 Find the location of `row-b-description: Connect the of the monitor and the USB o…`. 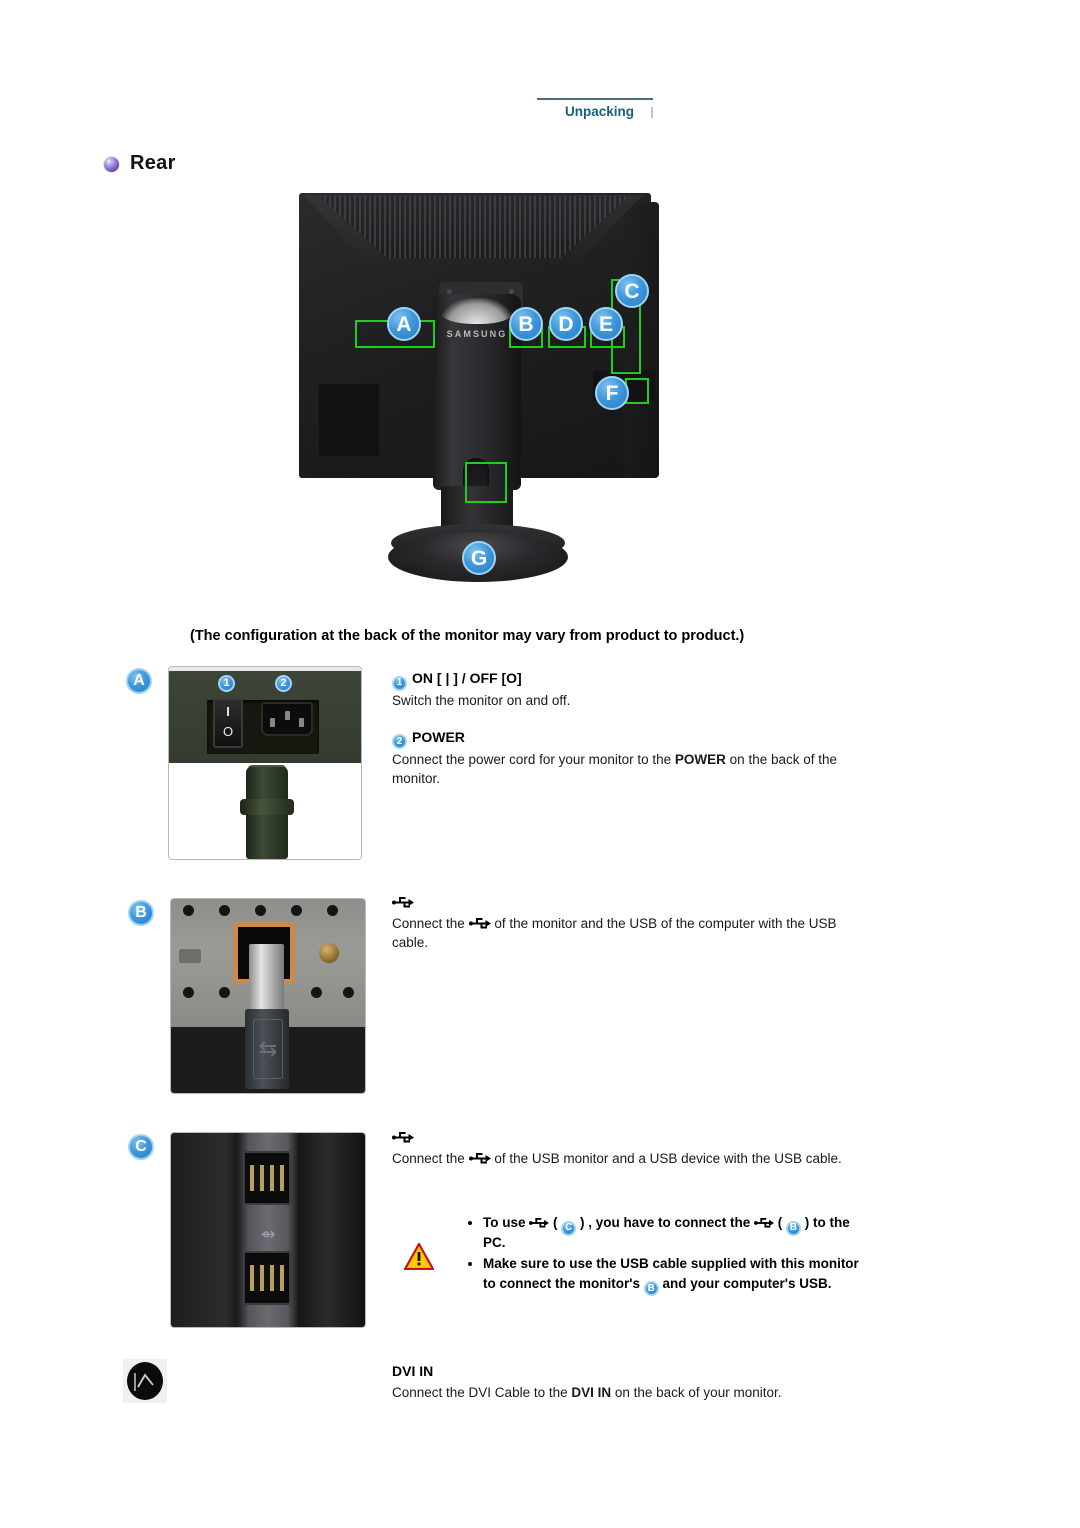

row-b-description: Connect the of the monitor and the USB o… is located at coordinates (627, 922).